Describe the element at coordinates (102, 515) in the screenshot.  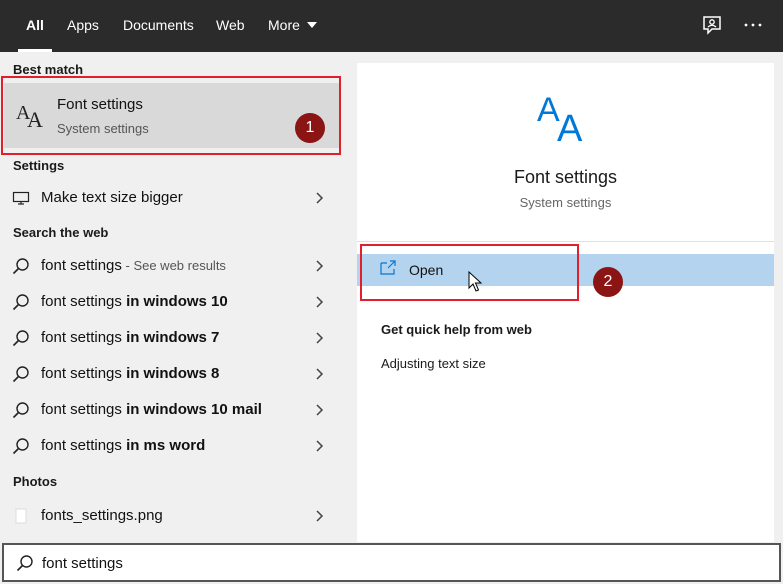
I see `photo-item-label: fonts_settings.png` at that location.